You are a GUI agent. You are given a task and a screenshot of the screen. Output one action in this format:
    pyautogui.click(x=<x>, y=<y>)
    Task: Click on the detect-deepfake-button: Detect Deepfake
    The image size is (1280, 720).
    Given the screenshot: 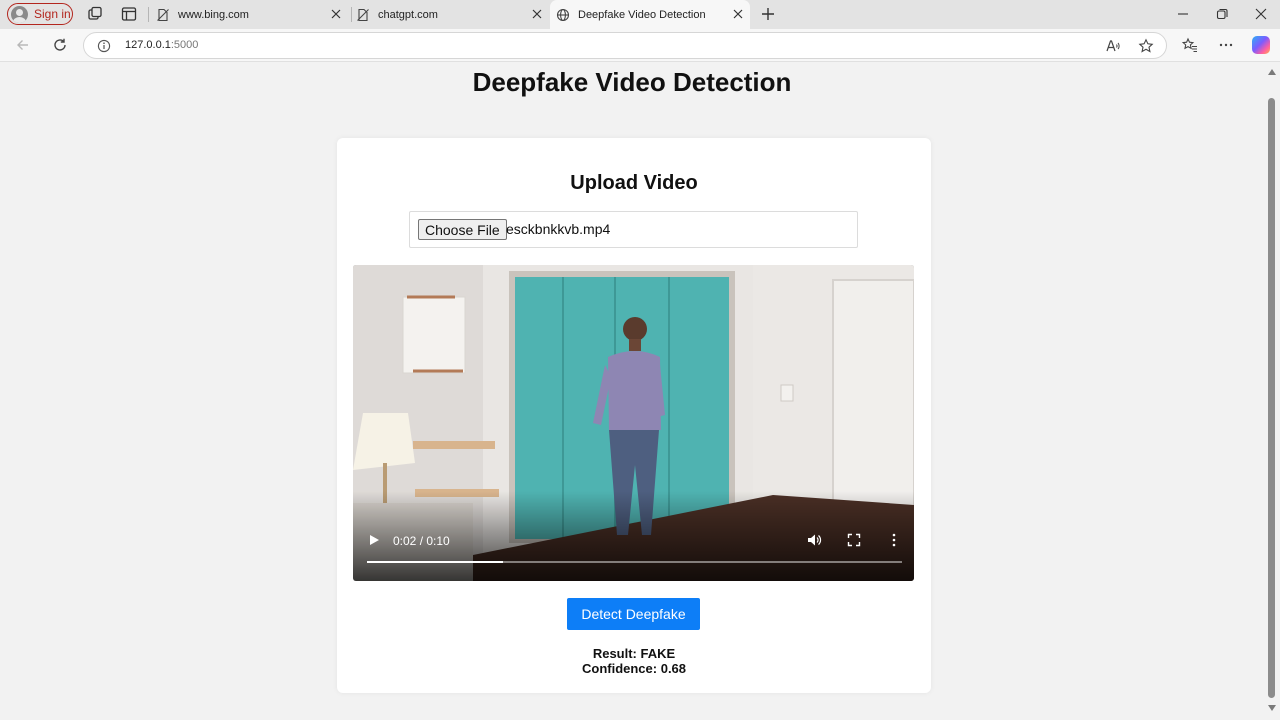 What is the action you would take?
    pyautogui.click(x=633, y=614)
    